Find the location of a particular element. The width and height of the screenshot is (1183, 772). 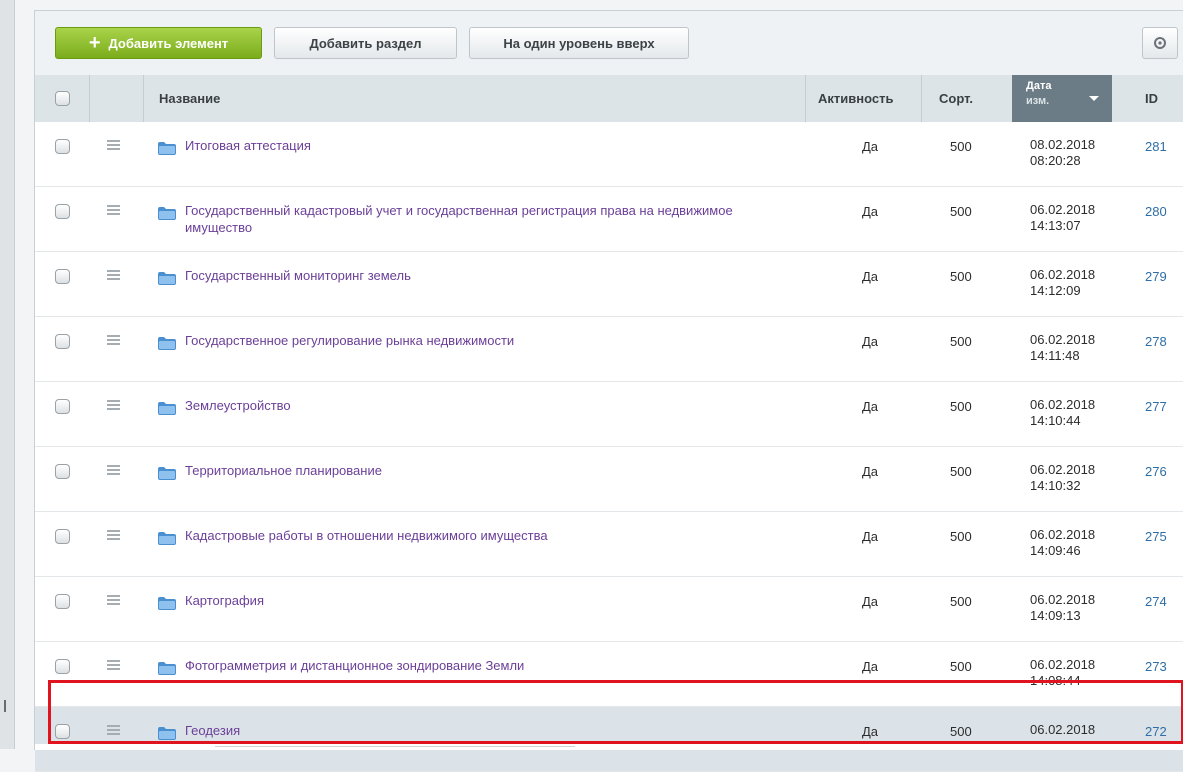

modified-date: 08.02.2018 08:20:28 is located at coordinates (1062, 153).